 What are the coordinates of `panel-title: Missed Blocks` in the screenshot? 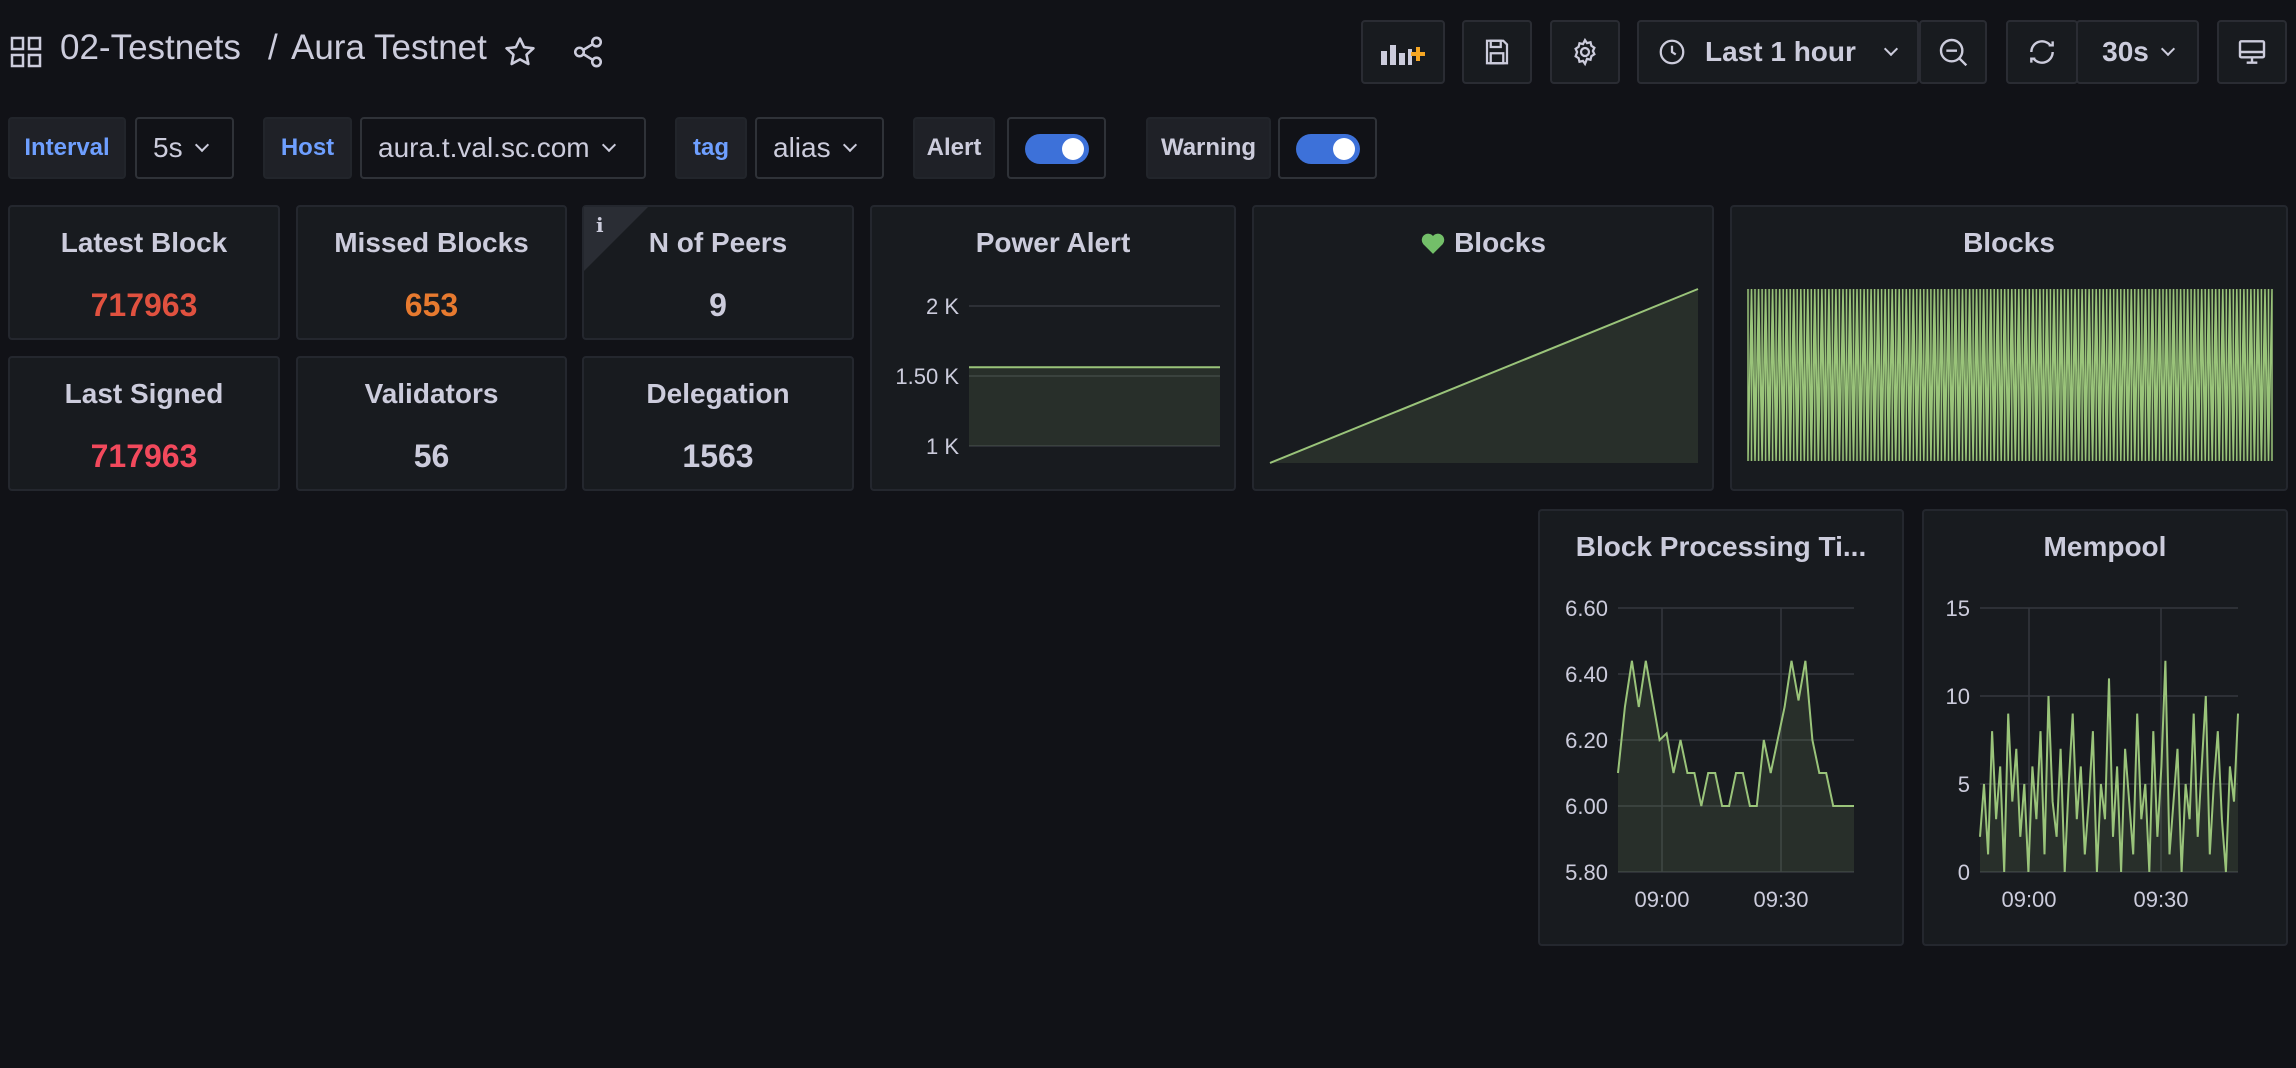 It's located at (431, 242).